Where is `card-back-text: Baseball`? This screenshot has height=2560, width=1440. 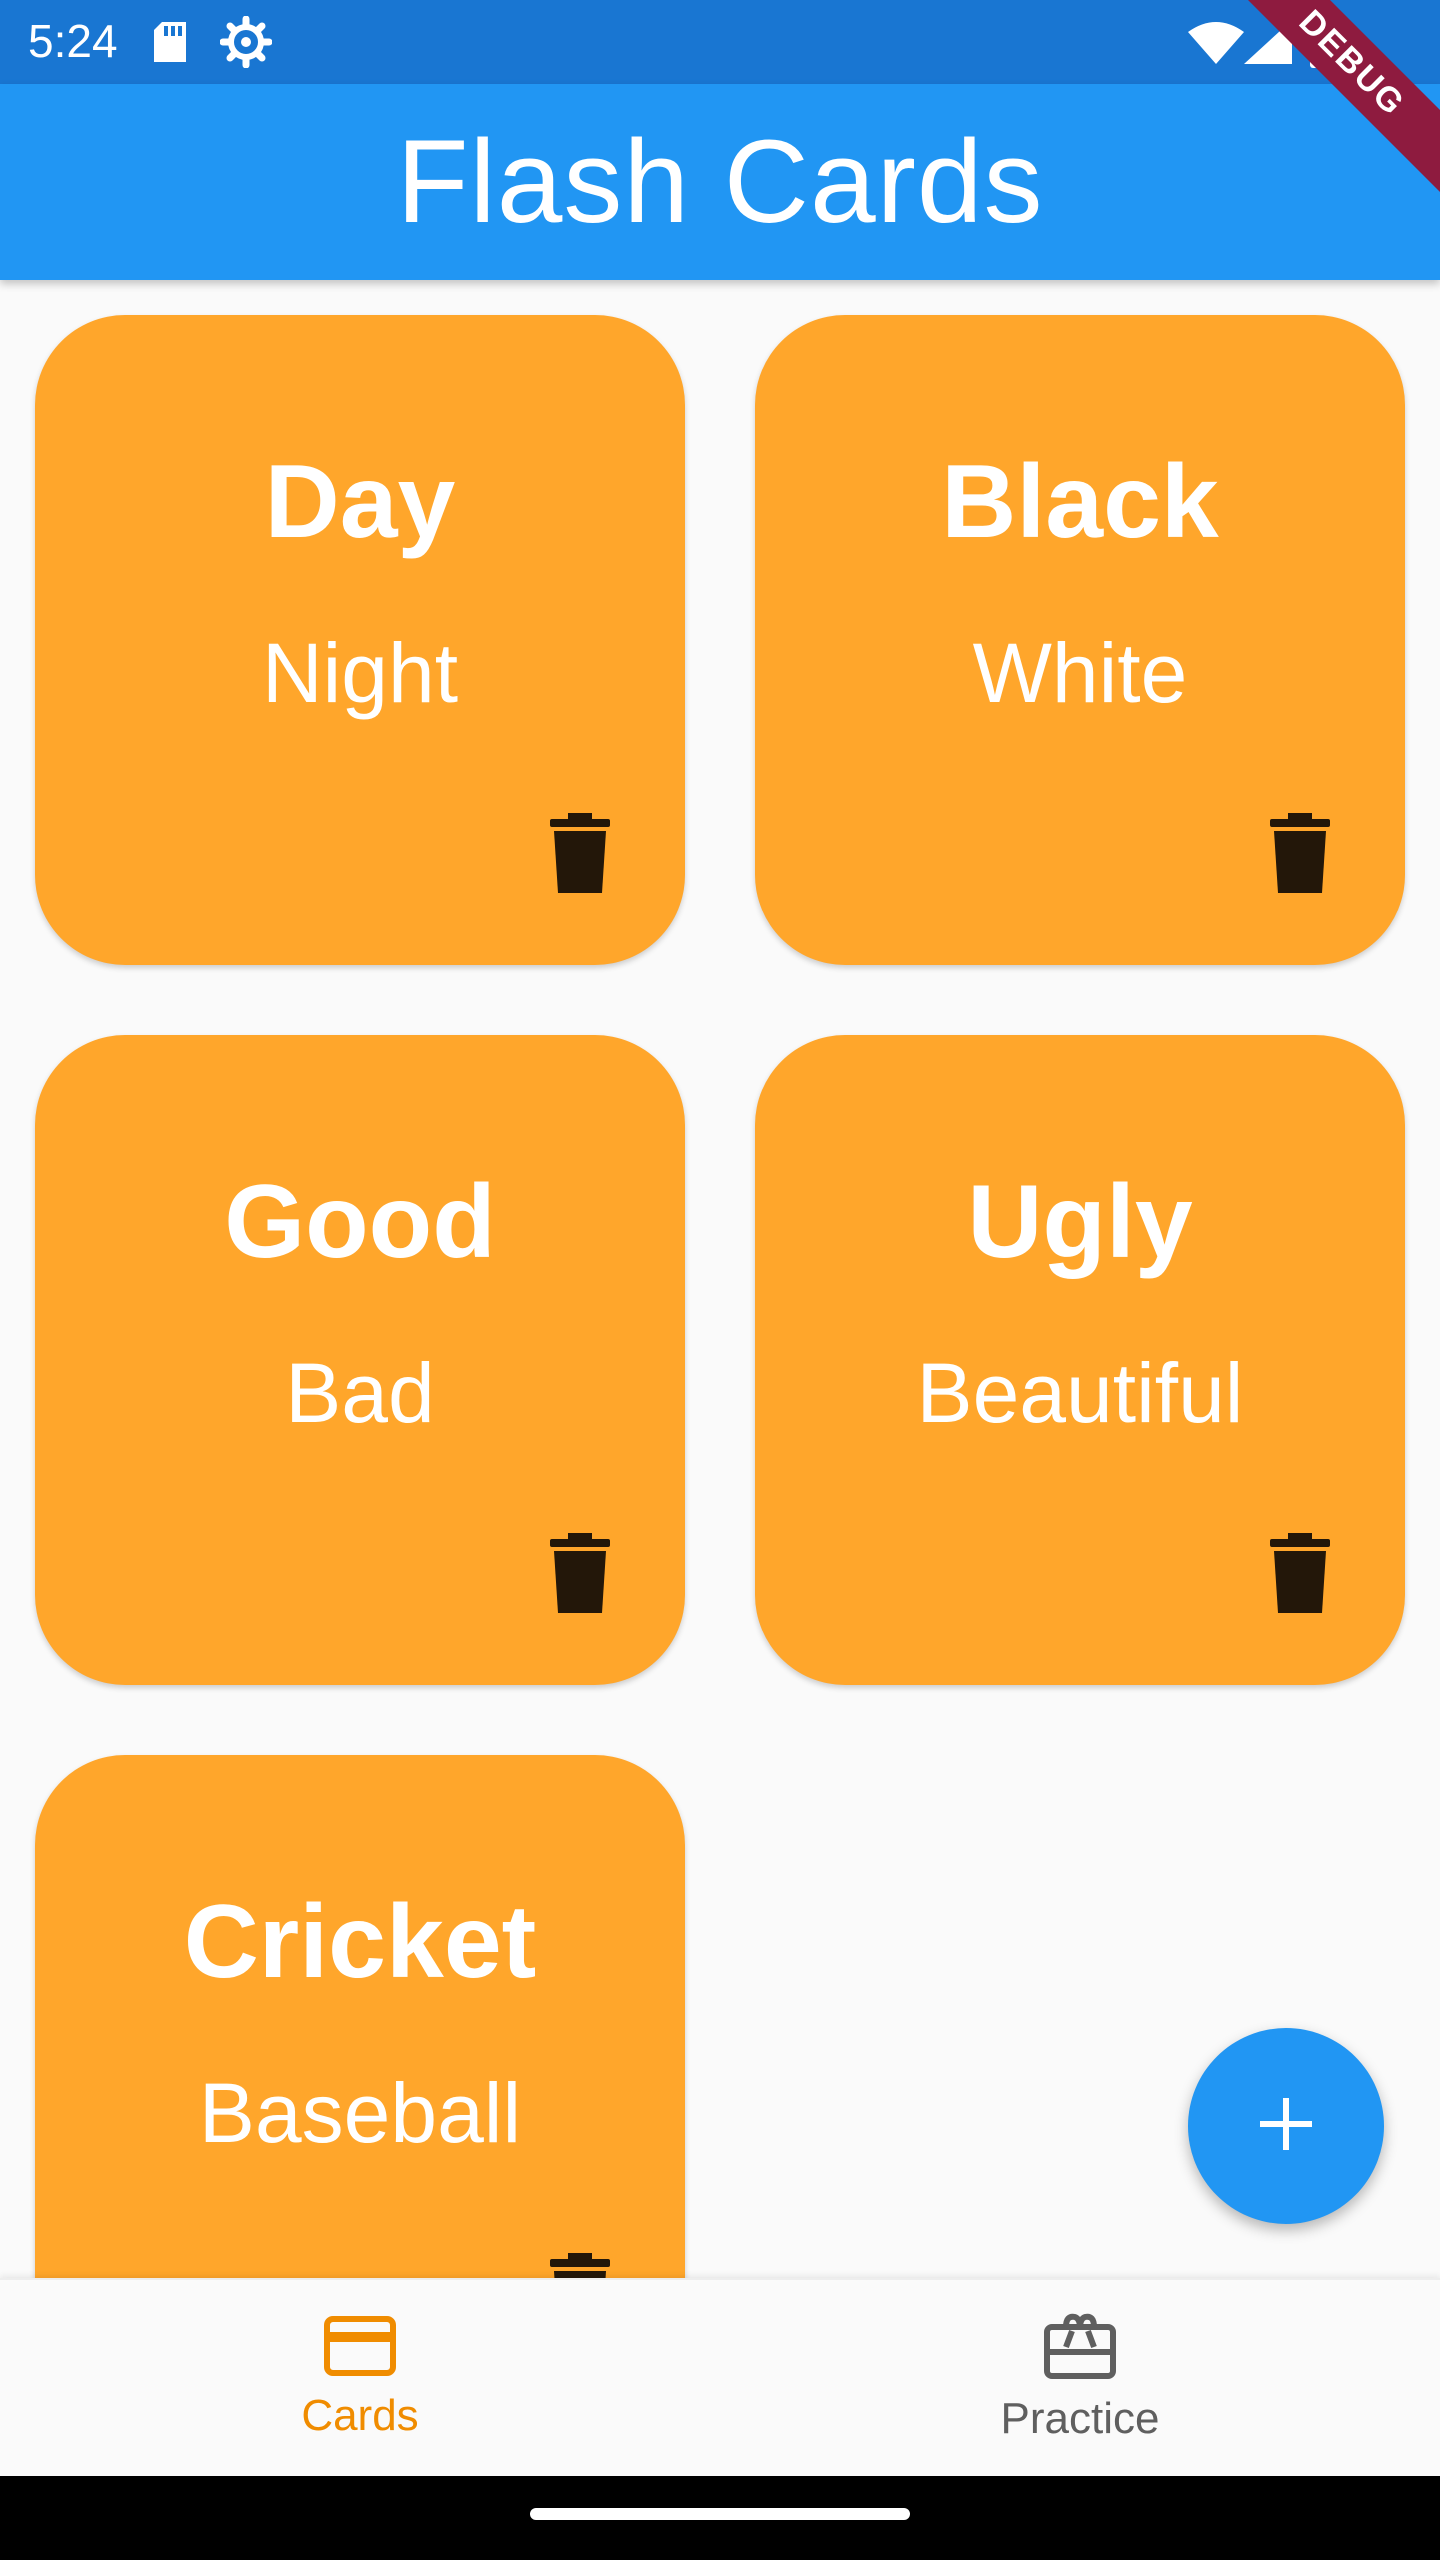 card-back-text: Baseball is located at coordinates (360, 2113).